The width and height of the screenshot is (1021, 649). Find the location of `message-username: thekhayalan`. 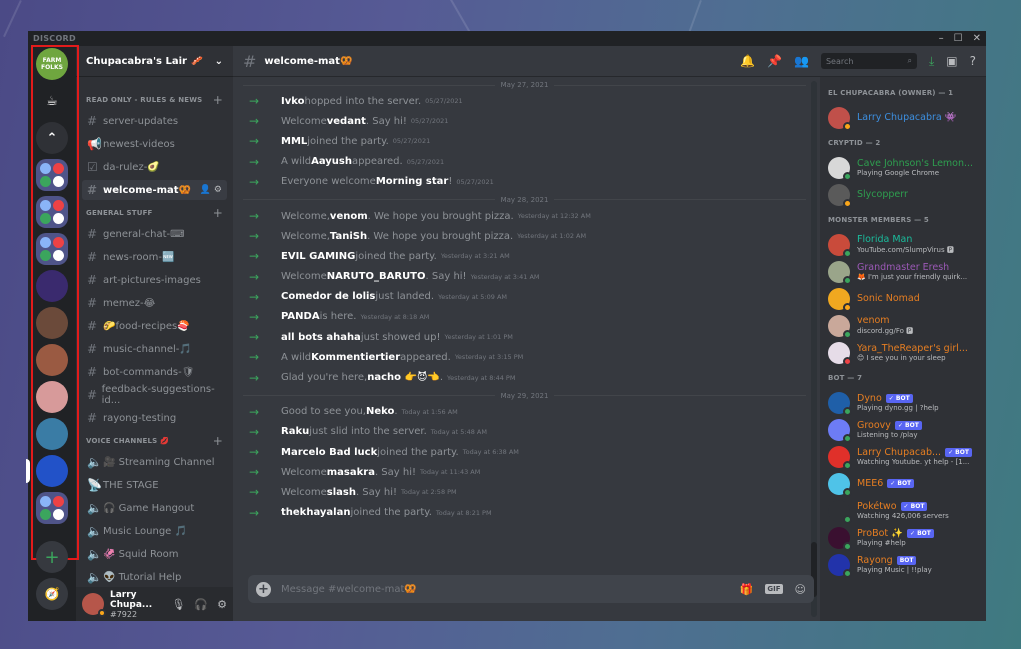

message-username: thekhayalan is located at coordinates (315, 512).